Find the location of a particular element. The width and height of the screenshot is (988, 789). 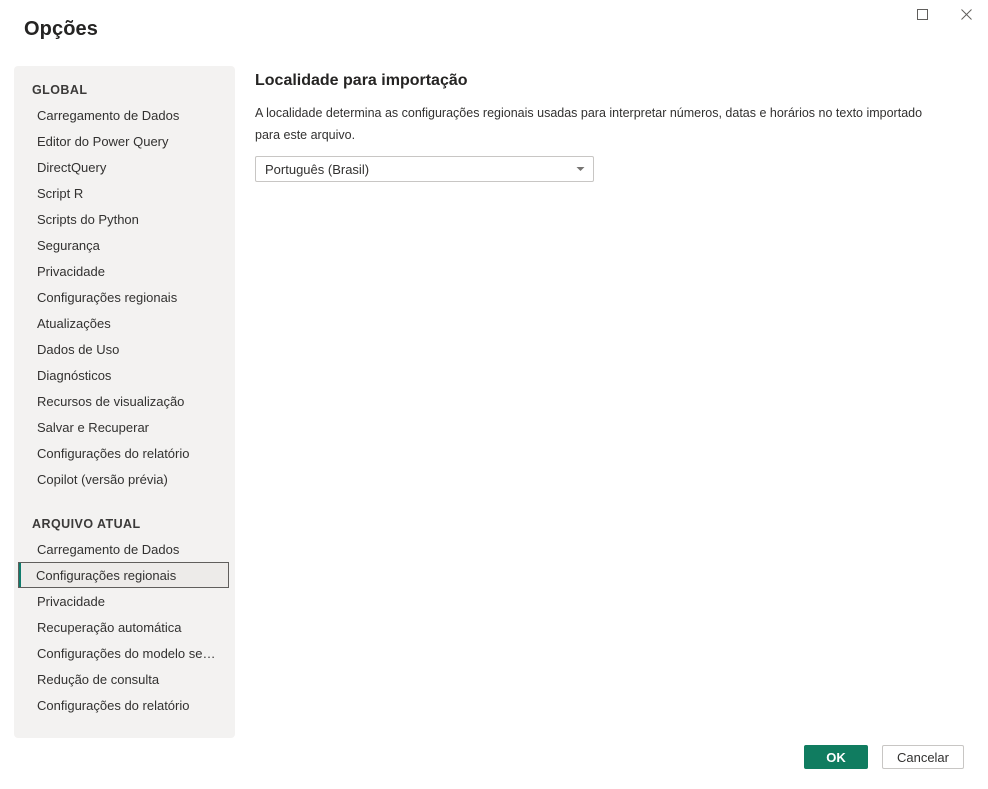

sidebar-item-salvar-e-recuperar: Salvar e Recuperar is located at coordinates (123, 427).